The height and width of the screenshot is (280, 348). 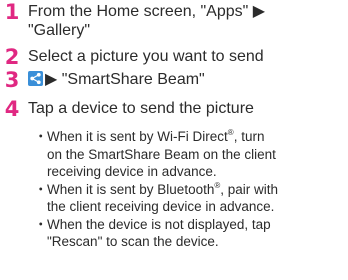 What do you see at coordinates (156, 136) in the screenshot?
I see `note-line: When it is sent by Wi-Fi Direct®, turn` at bounding box center [156, 136].